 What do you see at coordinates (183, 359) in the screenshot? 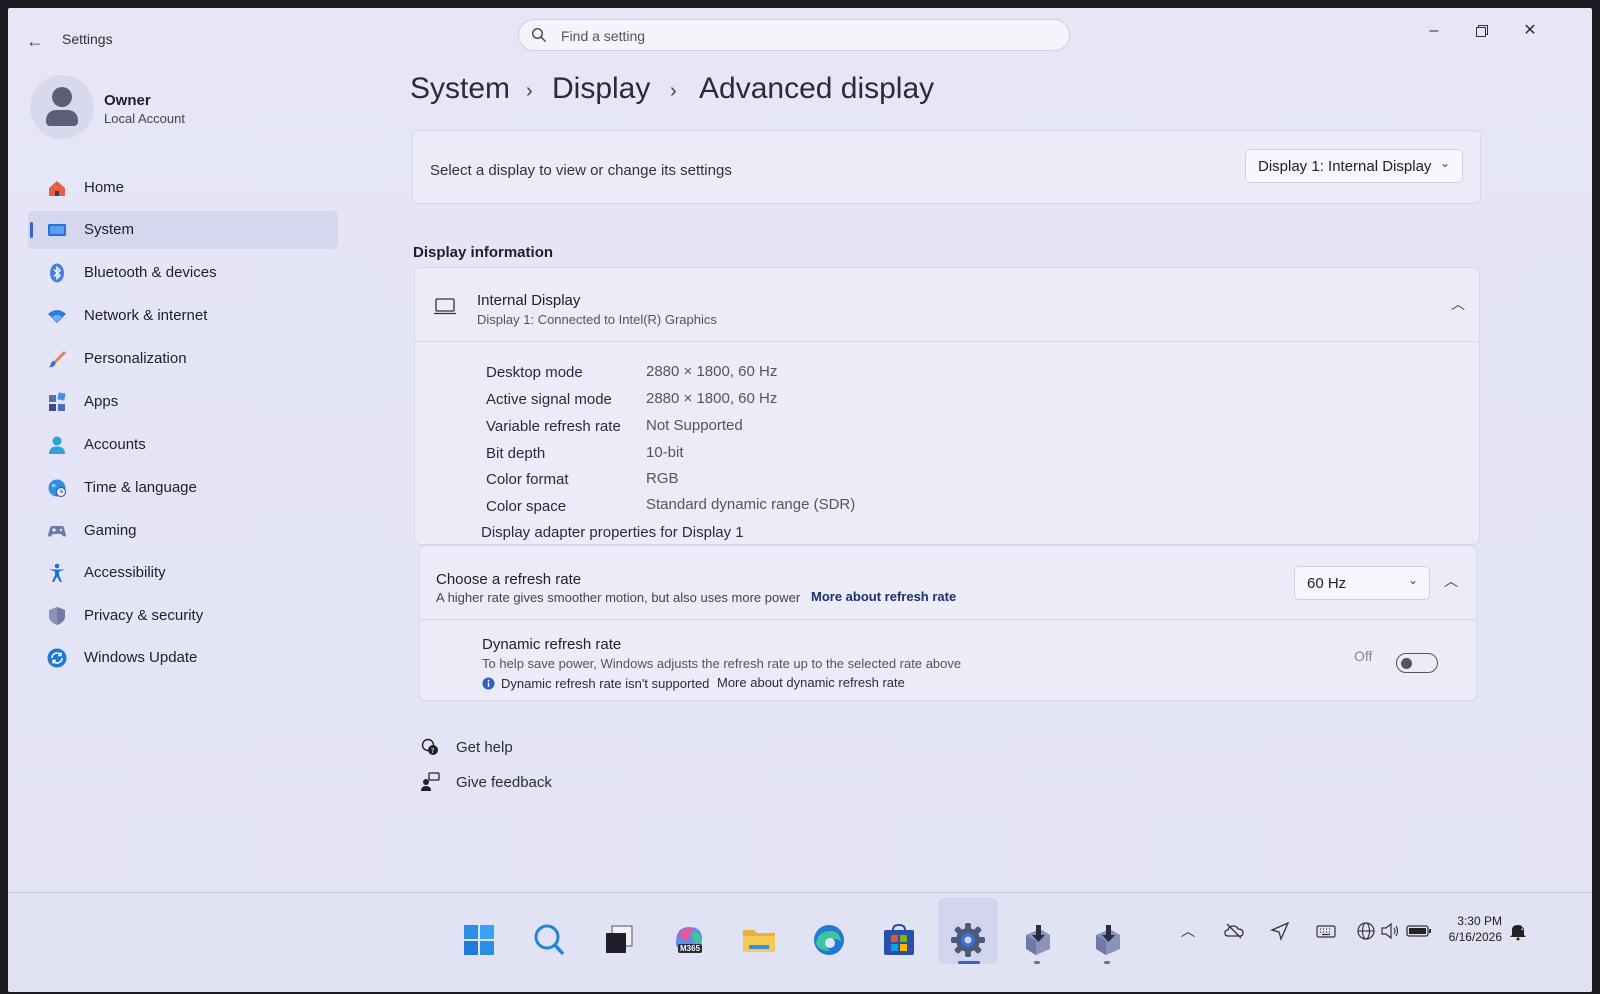
I see `sidebar-item-personalization: Personalization` at bounding box center [183, 359].